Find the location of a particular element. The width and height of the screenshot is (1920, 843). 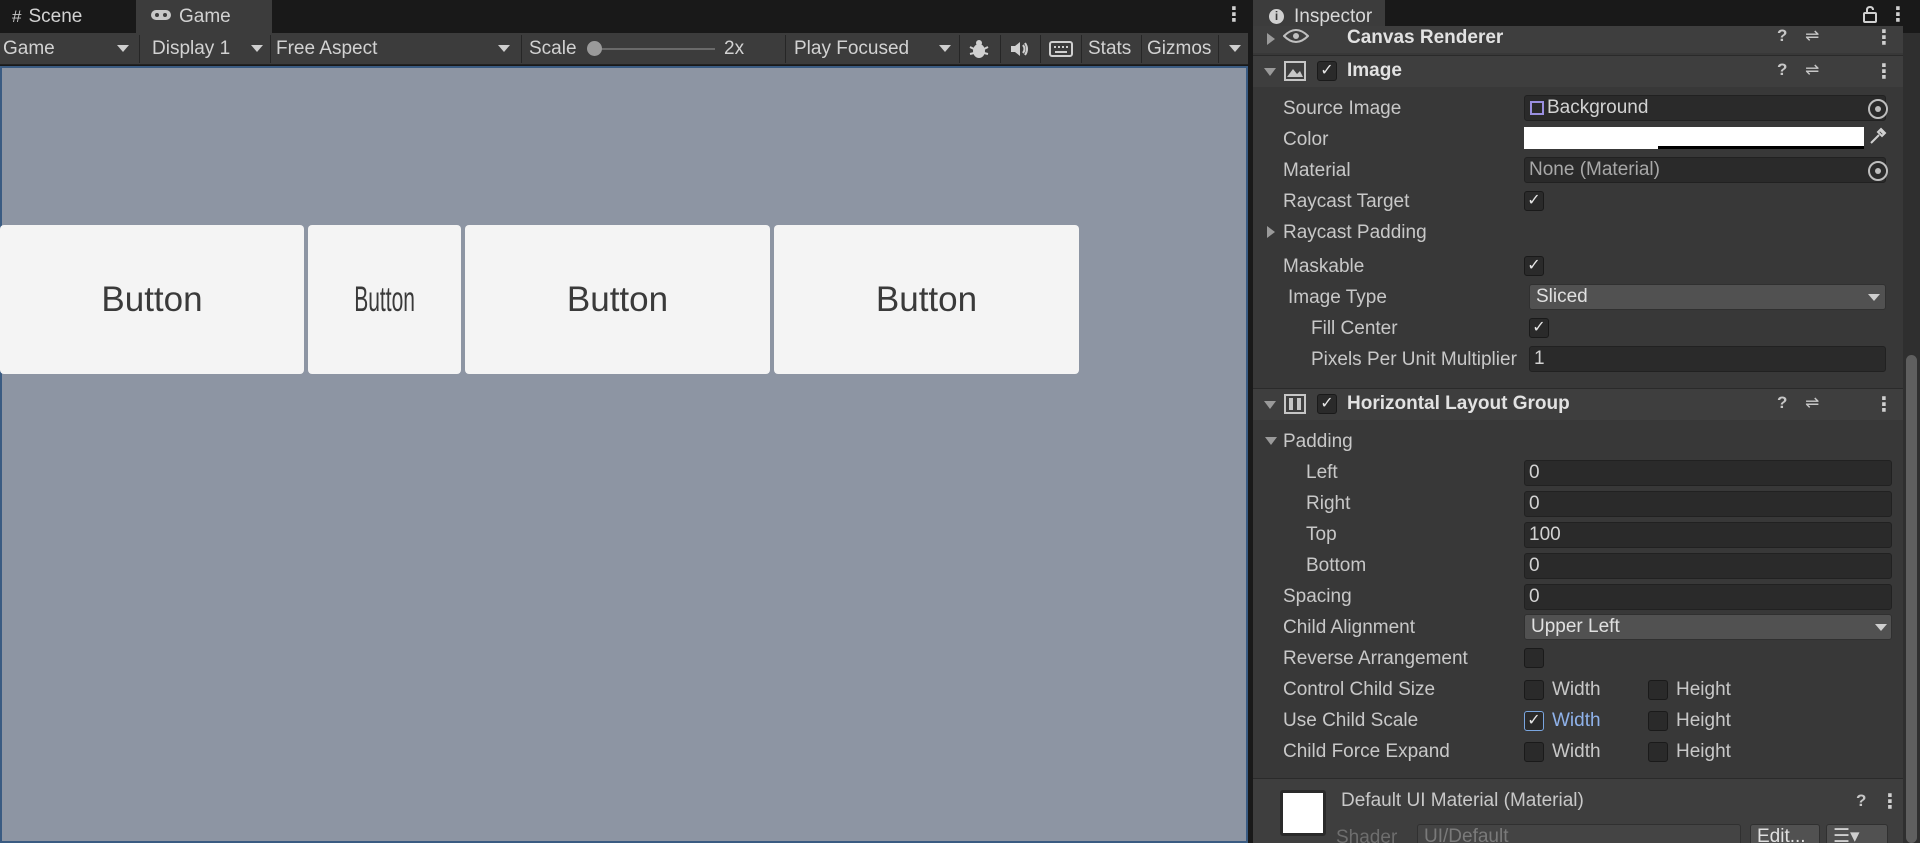

source-image-value: Background is located at coordinates (1598, 107).